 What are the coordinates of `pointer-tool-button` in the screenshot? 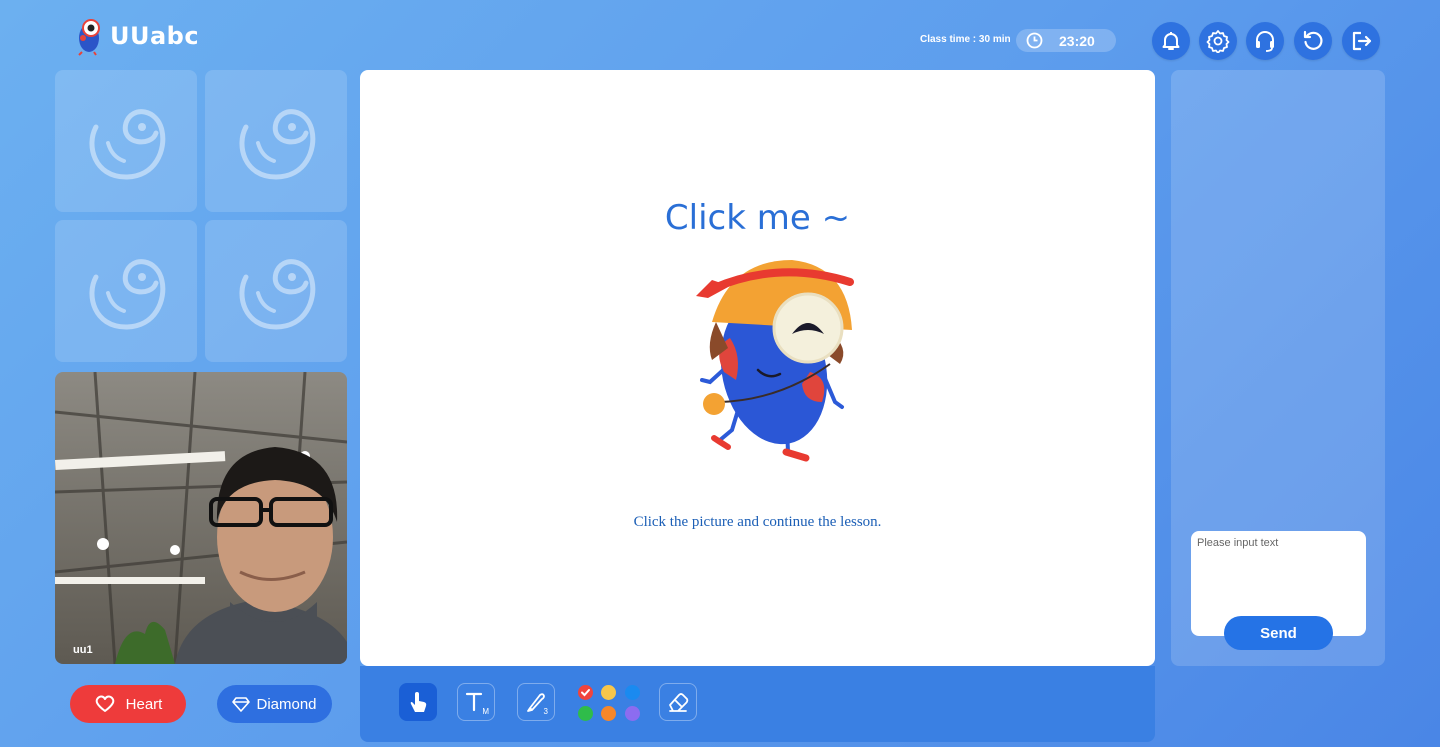 It's located at (418, 702).